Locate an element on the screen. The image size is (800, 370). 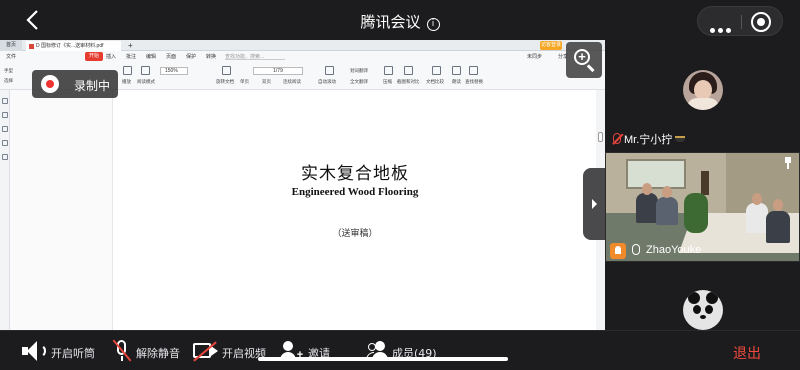
new-tab-icon: + is located at coordinates (130, 45).